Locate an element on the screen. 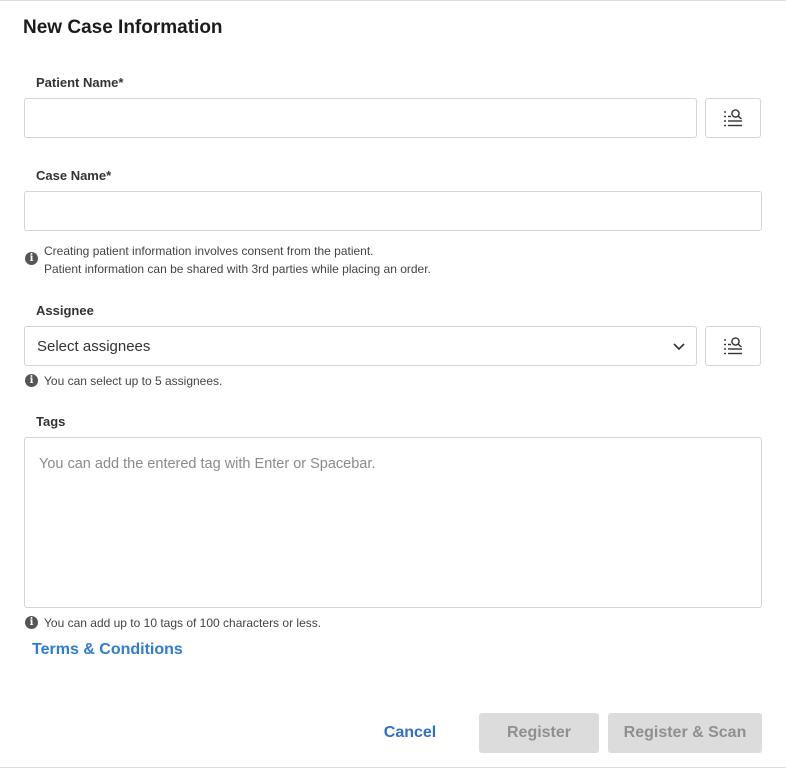  case-name-input is located at coordinates (393, 211).